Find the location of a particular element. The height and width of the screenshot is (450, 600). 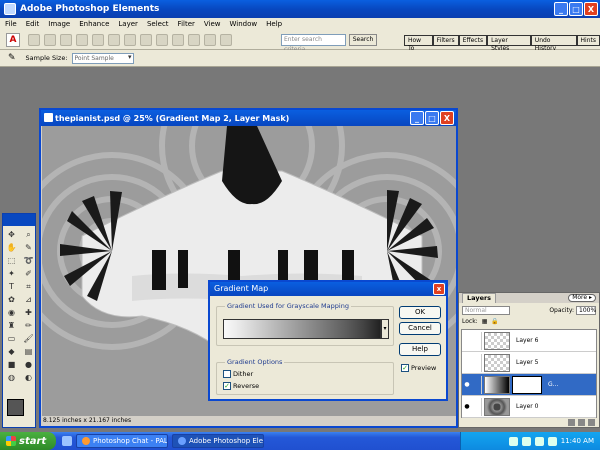

help-icon is located at coordinates (226, 39).